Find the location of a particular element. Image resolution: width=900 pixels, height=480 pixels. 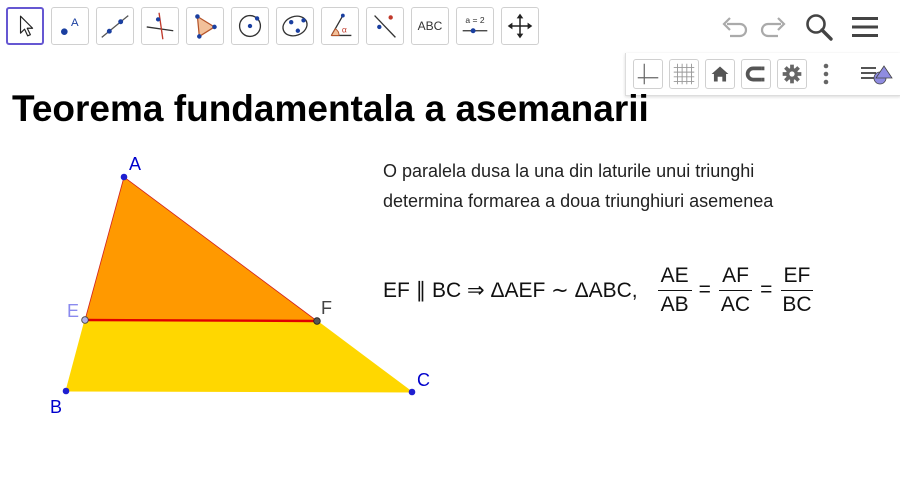

point-e is located at coordinates (85, 320).